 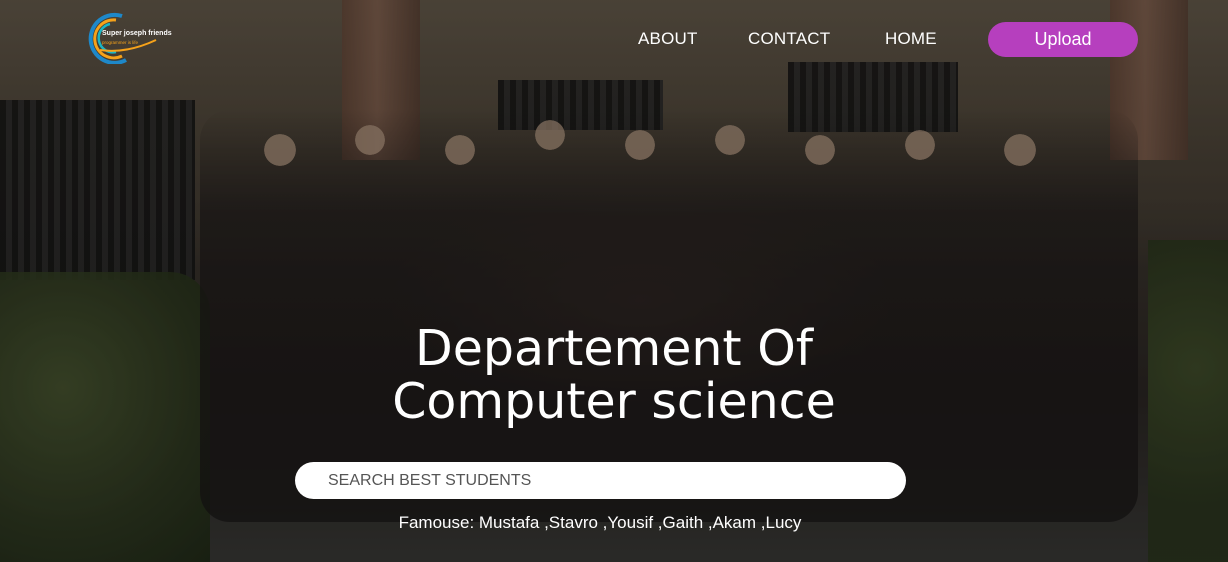 What do you see at coordinates (668, 39) in the screenshot?
I see `nav-about: ABOUT` at bounding box center [668, 39].